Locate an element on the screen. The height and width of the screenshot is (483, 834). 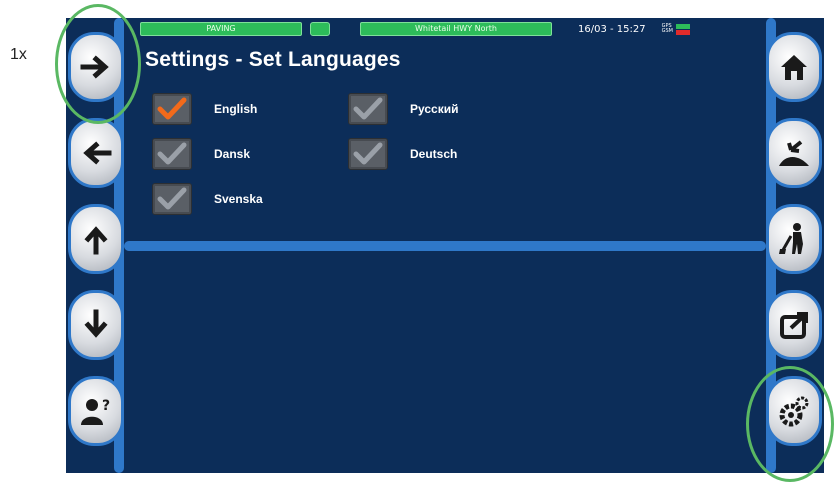
home-button is located at coordinates (794, 67).